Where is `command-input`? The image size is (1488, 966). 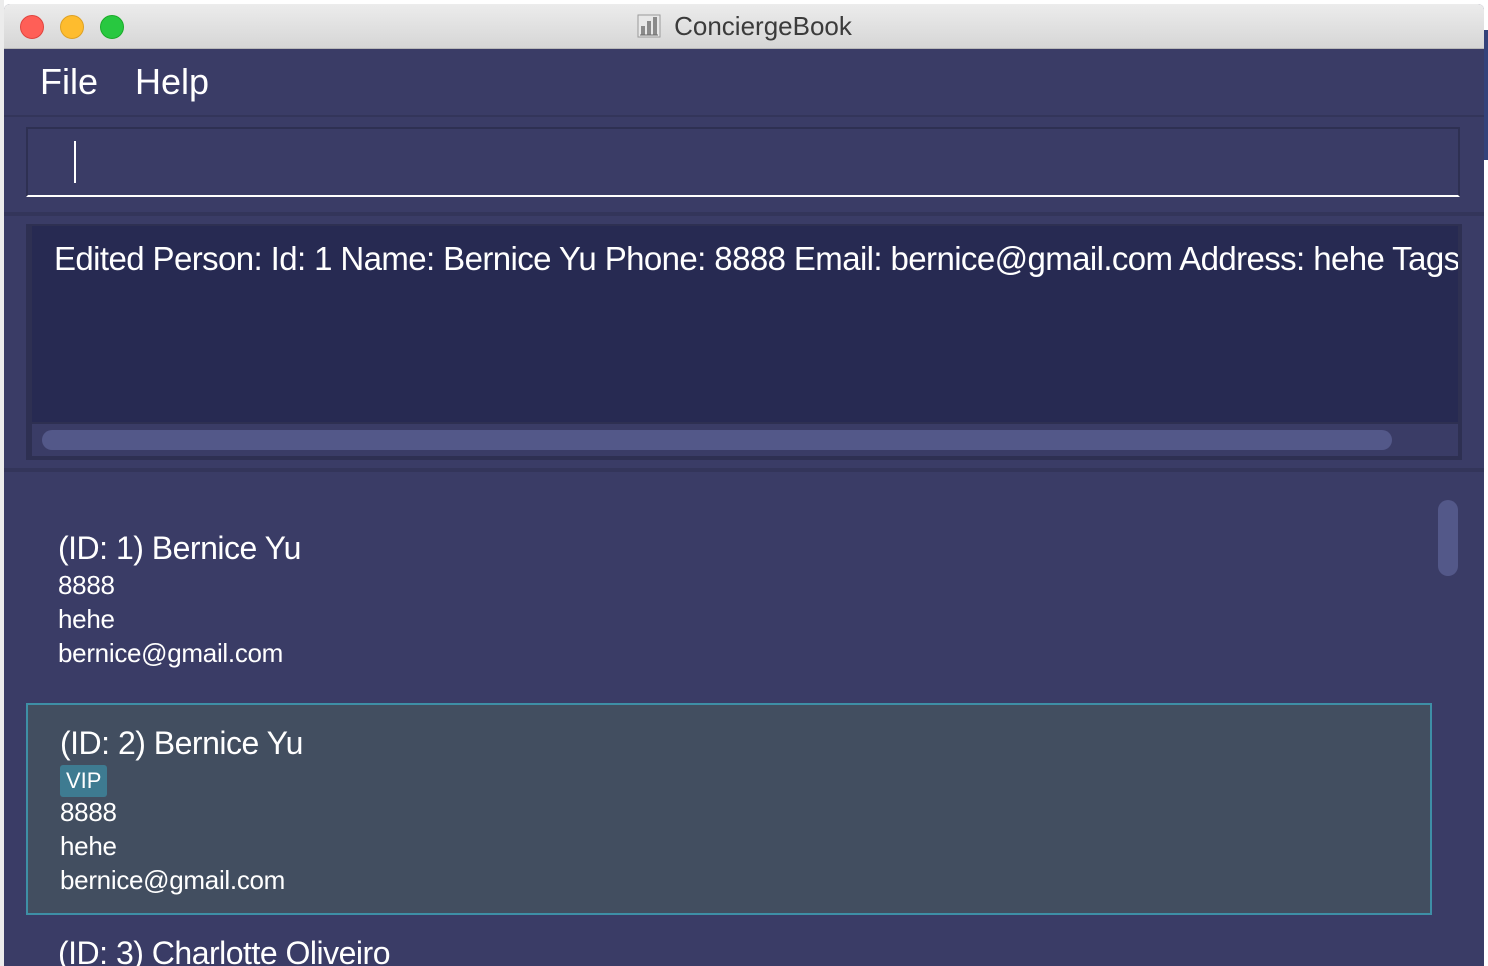
command-input is located at coordinates (743, 162).